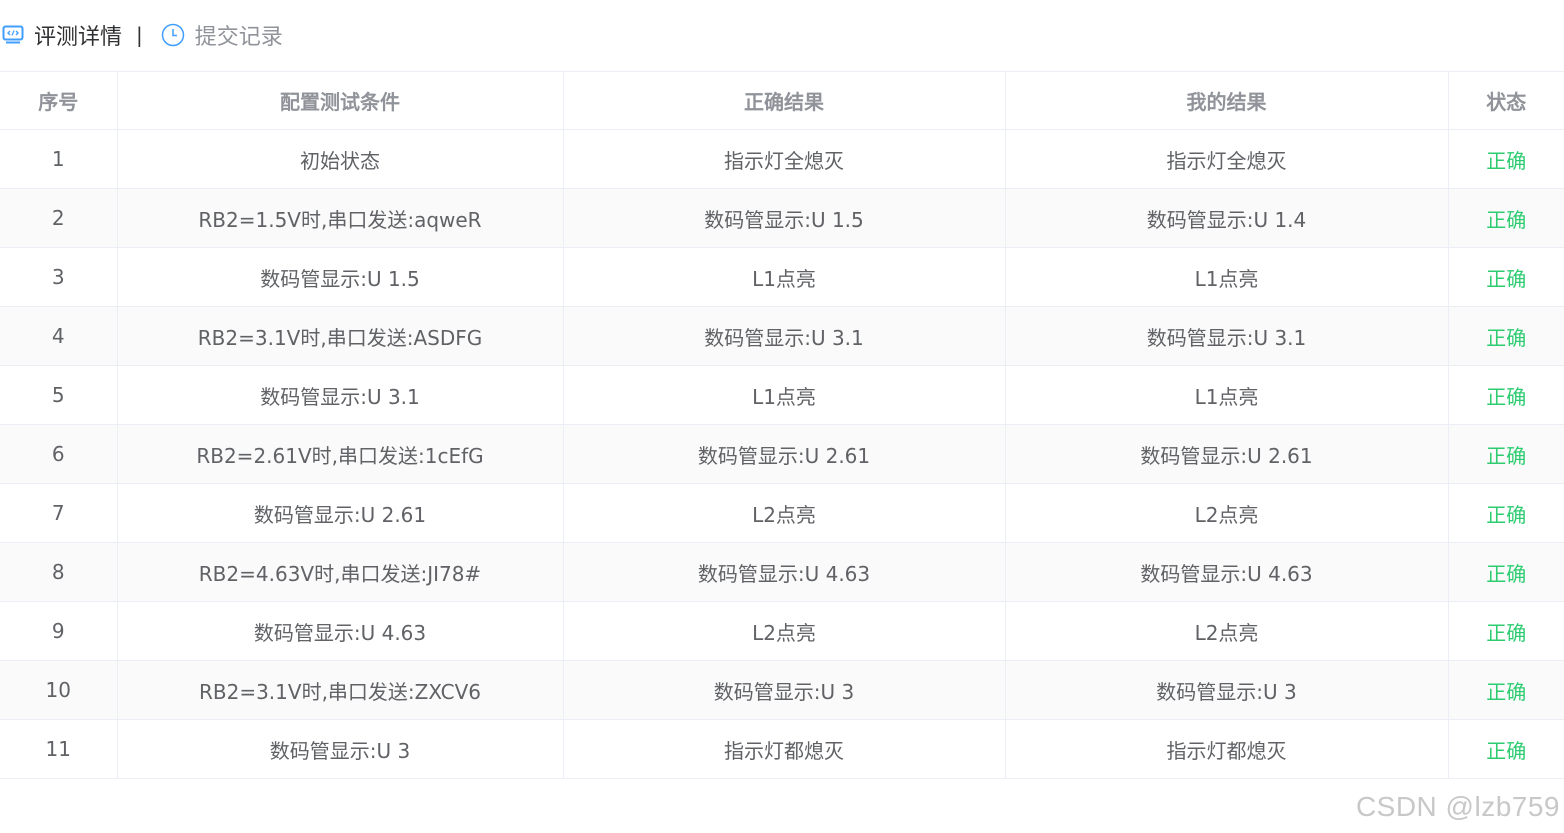  I want to click on table-header-row: 序号 配置测试条件 正确结果 我的结果 状态, so click(782, 101).